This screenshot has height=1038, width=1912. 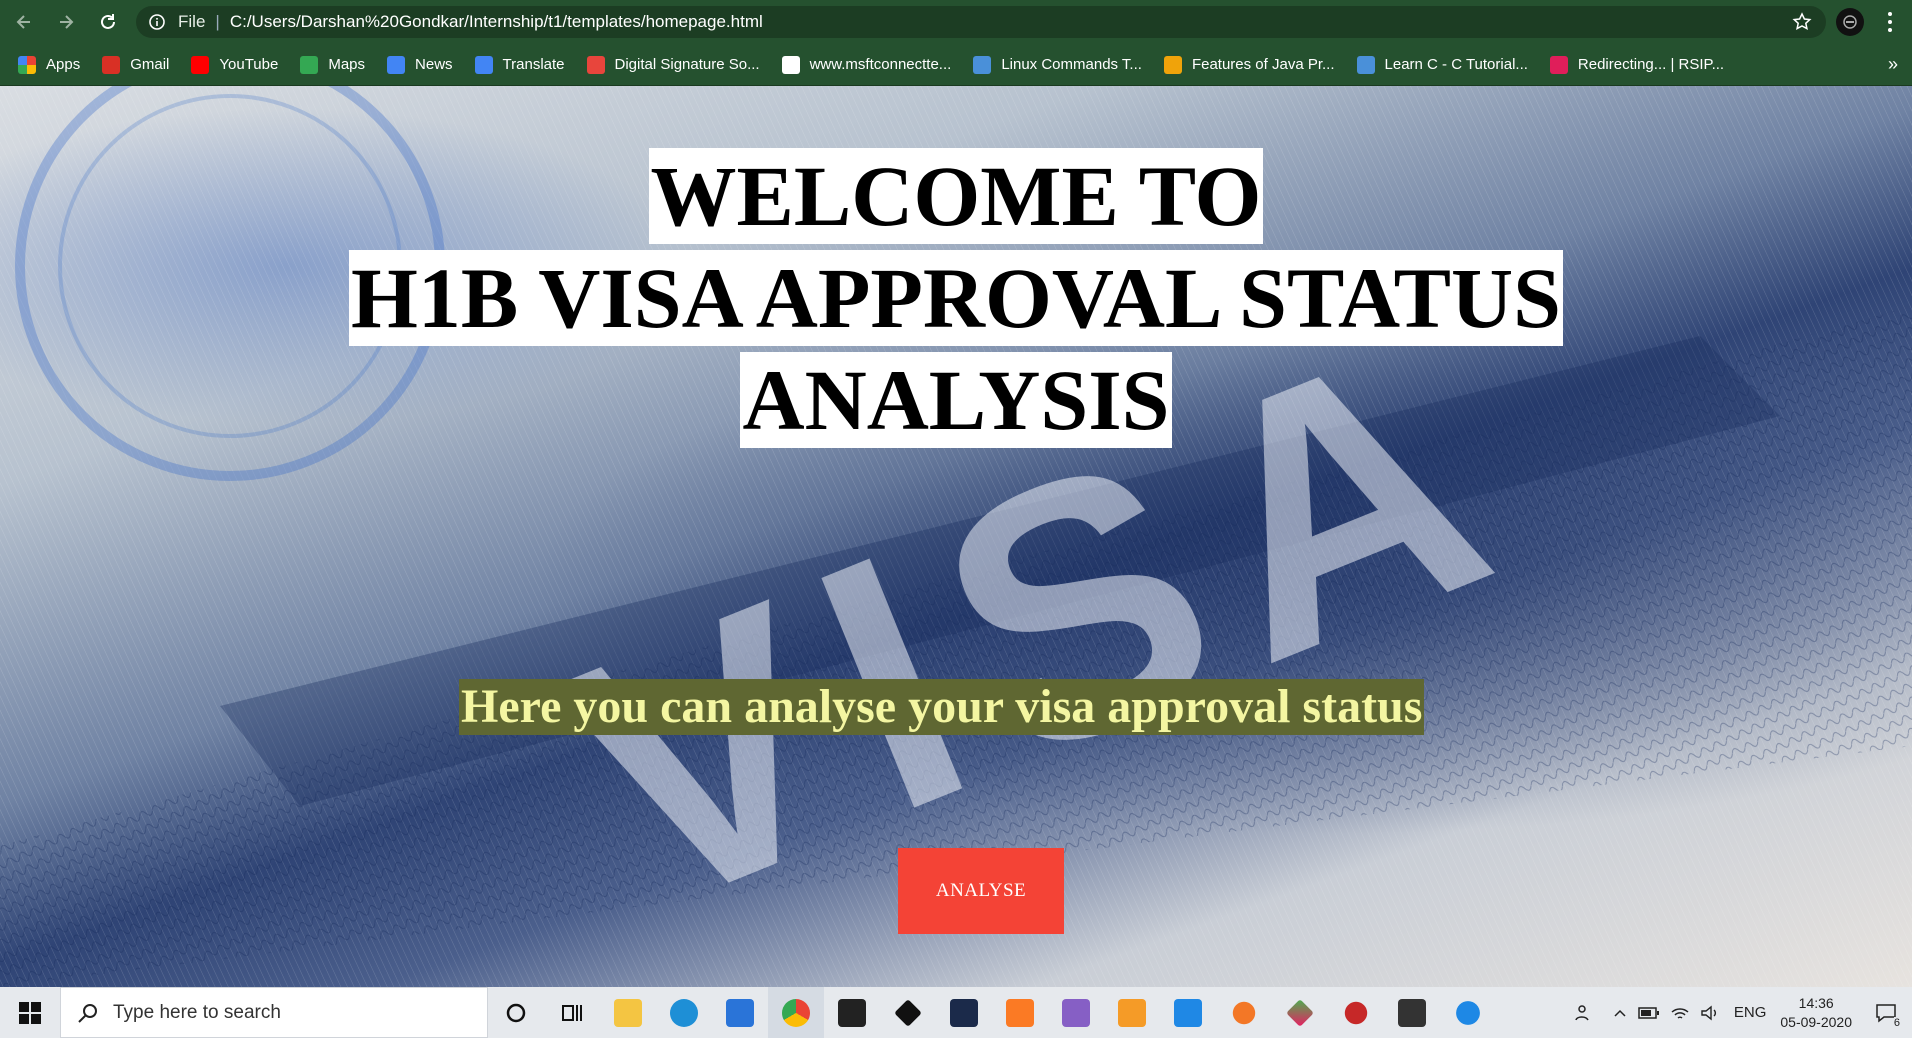 I want to click on gmail-icon, so click(x=111, y=64).